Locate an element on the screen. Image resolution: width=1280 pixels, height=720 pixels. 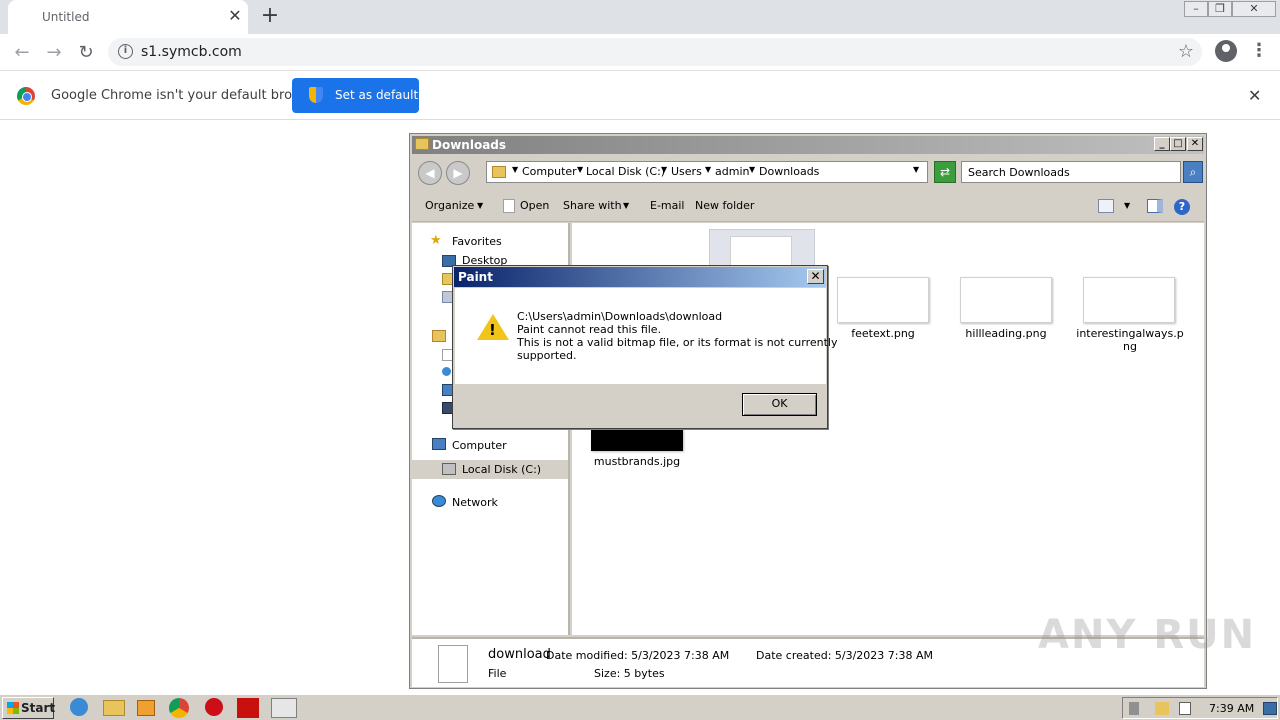
view-icon is located at coordinates (1106, 206).